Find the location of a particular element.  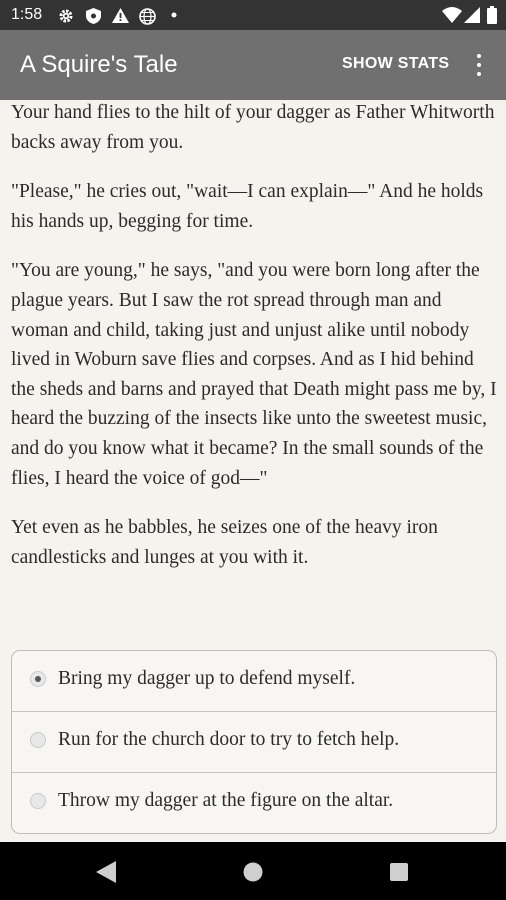

recents-icon is located at coordinates (399, 872).